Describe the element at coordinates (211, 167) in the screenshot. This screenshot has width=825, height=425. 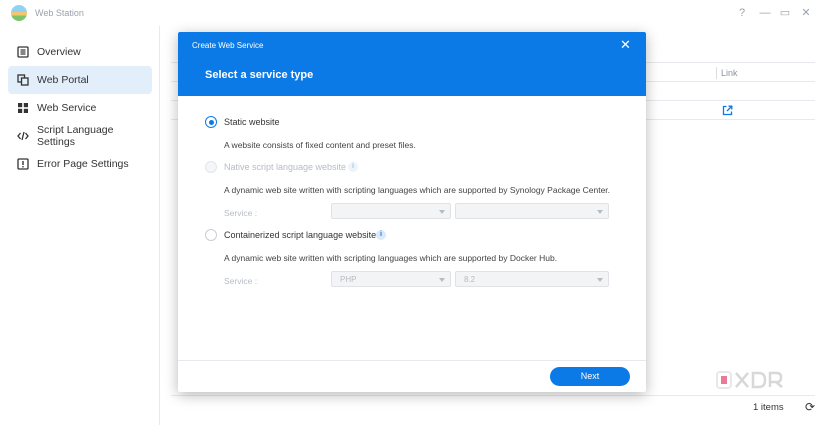
I see `native-script-website-radio` at that location.